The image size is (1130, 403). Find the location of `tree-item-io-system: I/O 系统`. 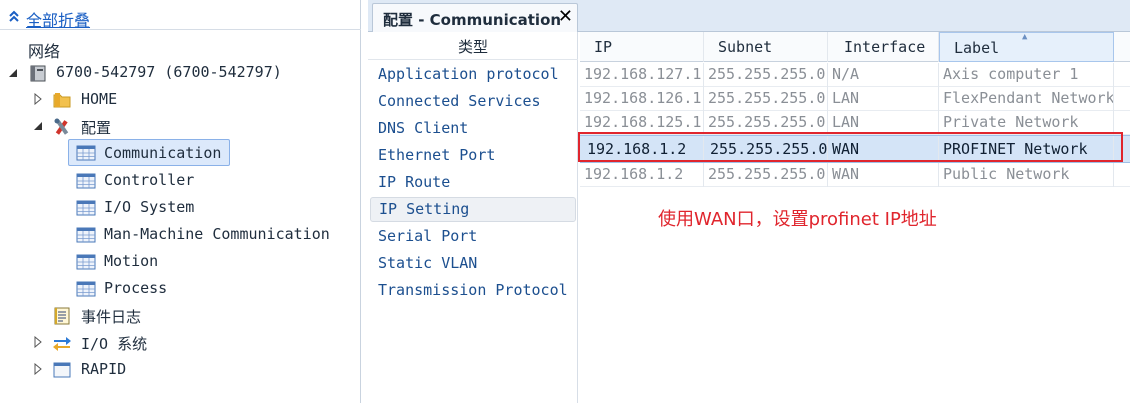

tree-item-io-system: I/O 系统 is located at coordinates (180, 343).